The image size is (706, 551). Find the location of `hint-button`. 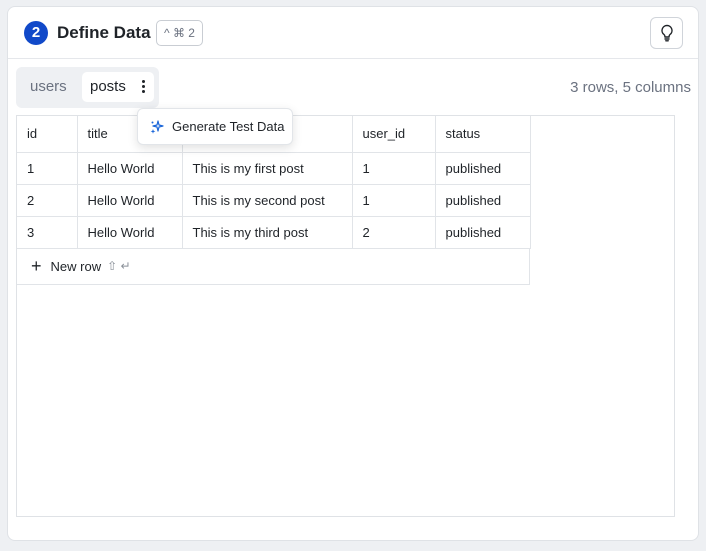

hint-button is located at coordinates (666, 33).